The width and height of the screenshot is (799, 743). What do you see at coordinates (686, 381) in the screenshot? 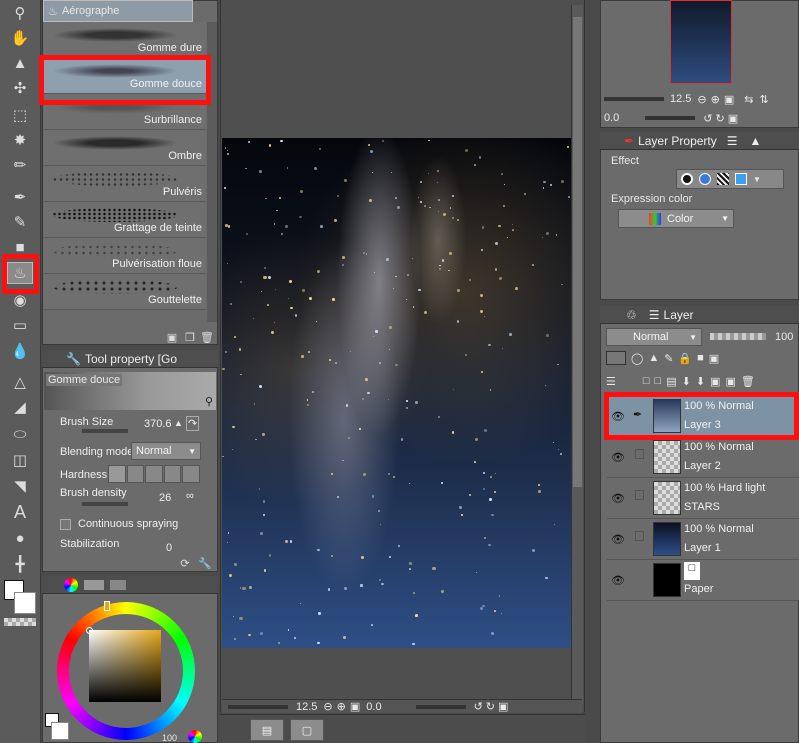
I see `transfer-down-icon: ⬇` at bounding box center [686, 381].